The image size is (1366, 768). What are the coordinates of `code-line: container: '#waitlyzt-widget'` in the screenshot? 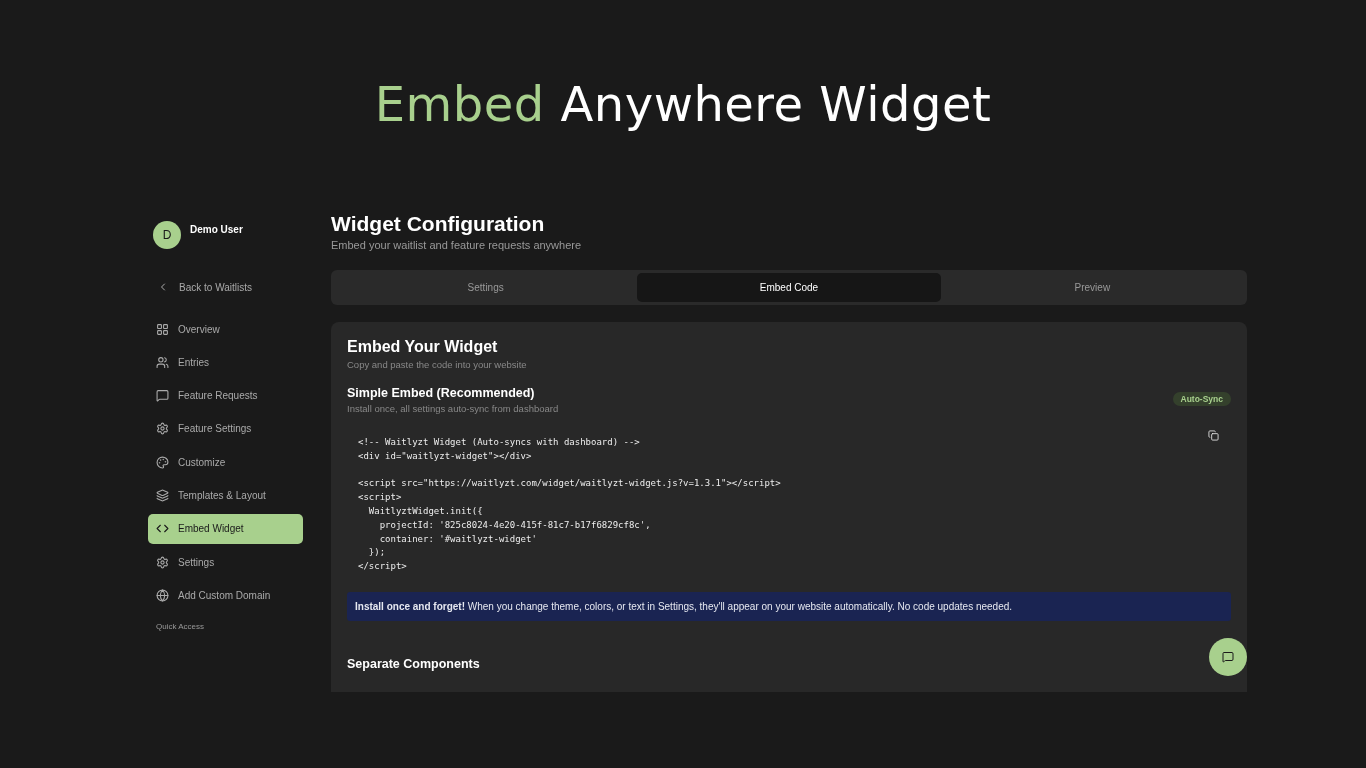 It's located at (457, 539).